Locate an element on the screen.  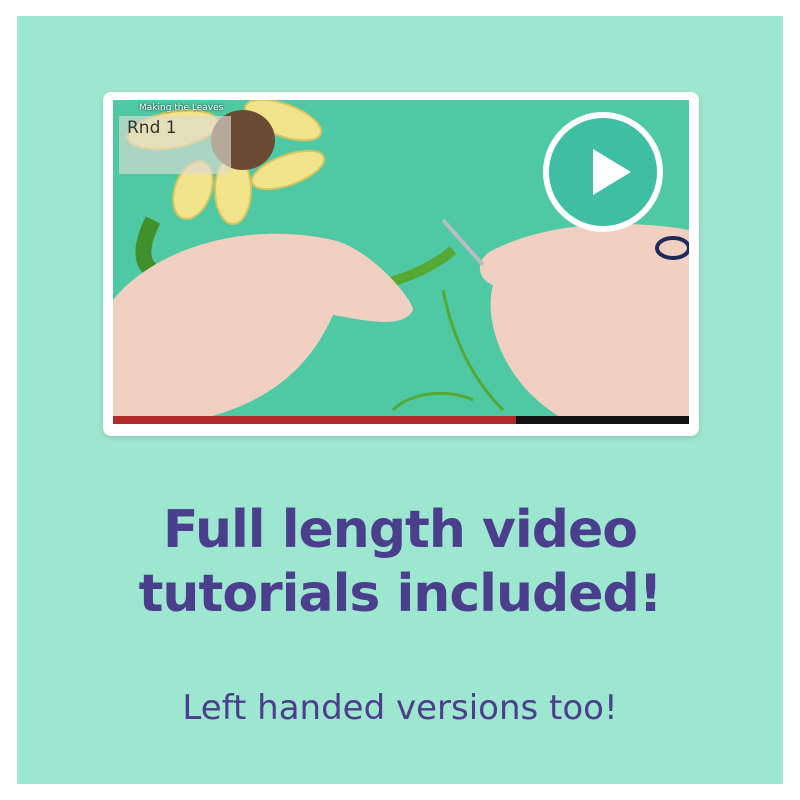
round-label: Rnd 1 is located at coordinates (152, 128).